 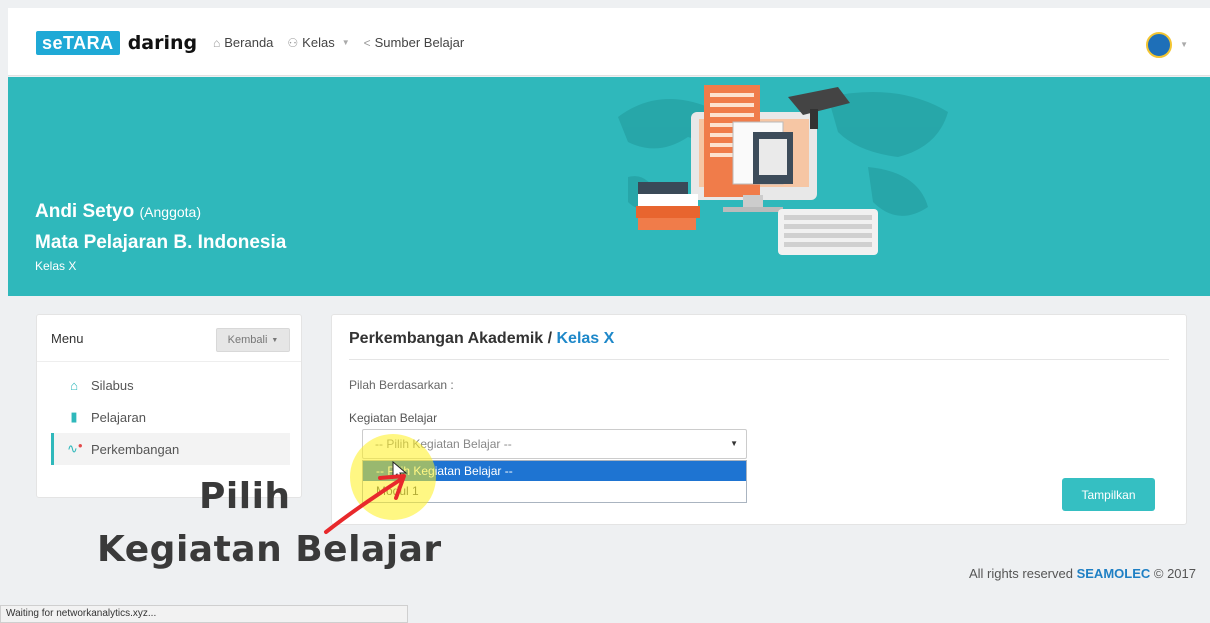 I want to click on nav-item-sumber-belajar: < Sumber Belajar, so click(x=414, y=42).